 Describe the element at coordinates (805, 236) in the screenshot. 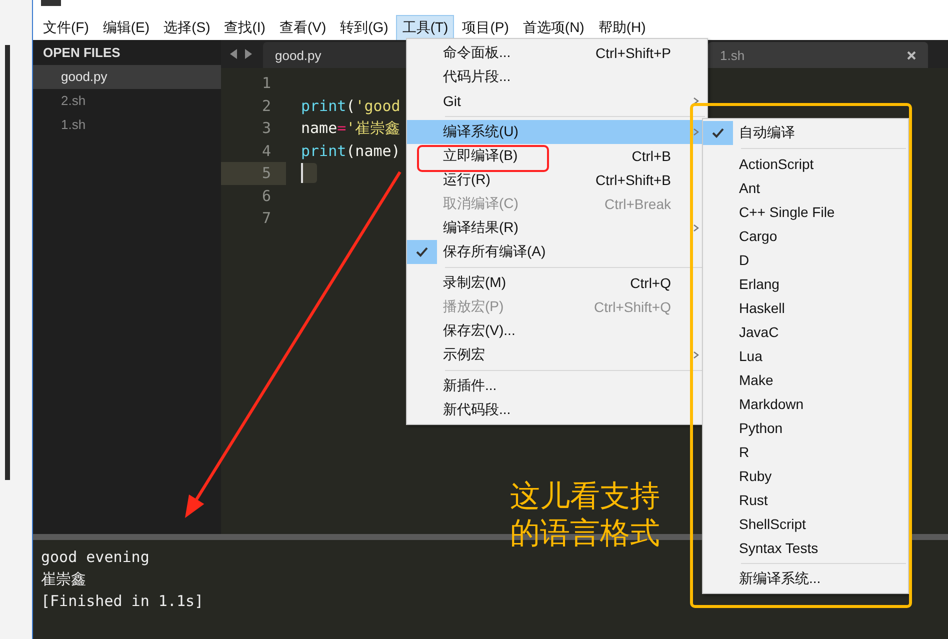

I see `menu-item: Cargo` at that location.